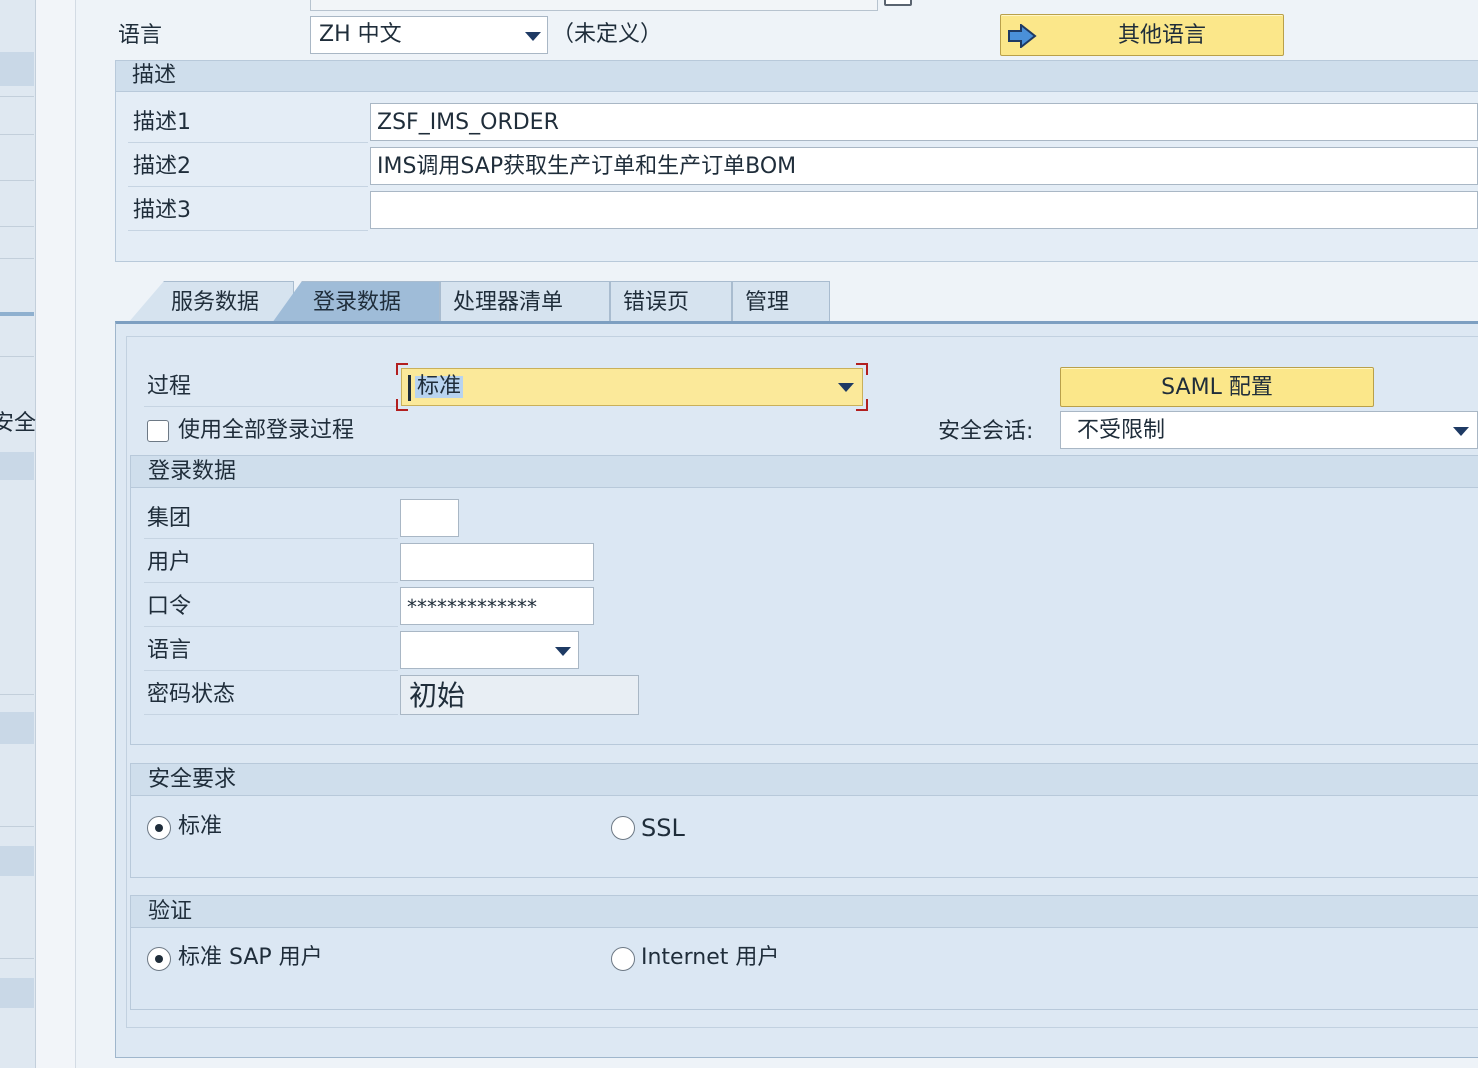  What do you see at coordinates (169, 606) in the screenshot?
I see `password-label: 口令` at bounding box center [169, 606].